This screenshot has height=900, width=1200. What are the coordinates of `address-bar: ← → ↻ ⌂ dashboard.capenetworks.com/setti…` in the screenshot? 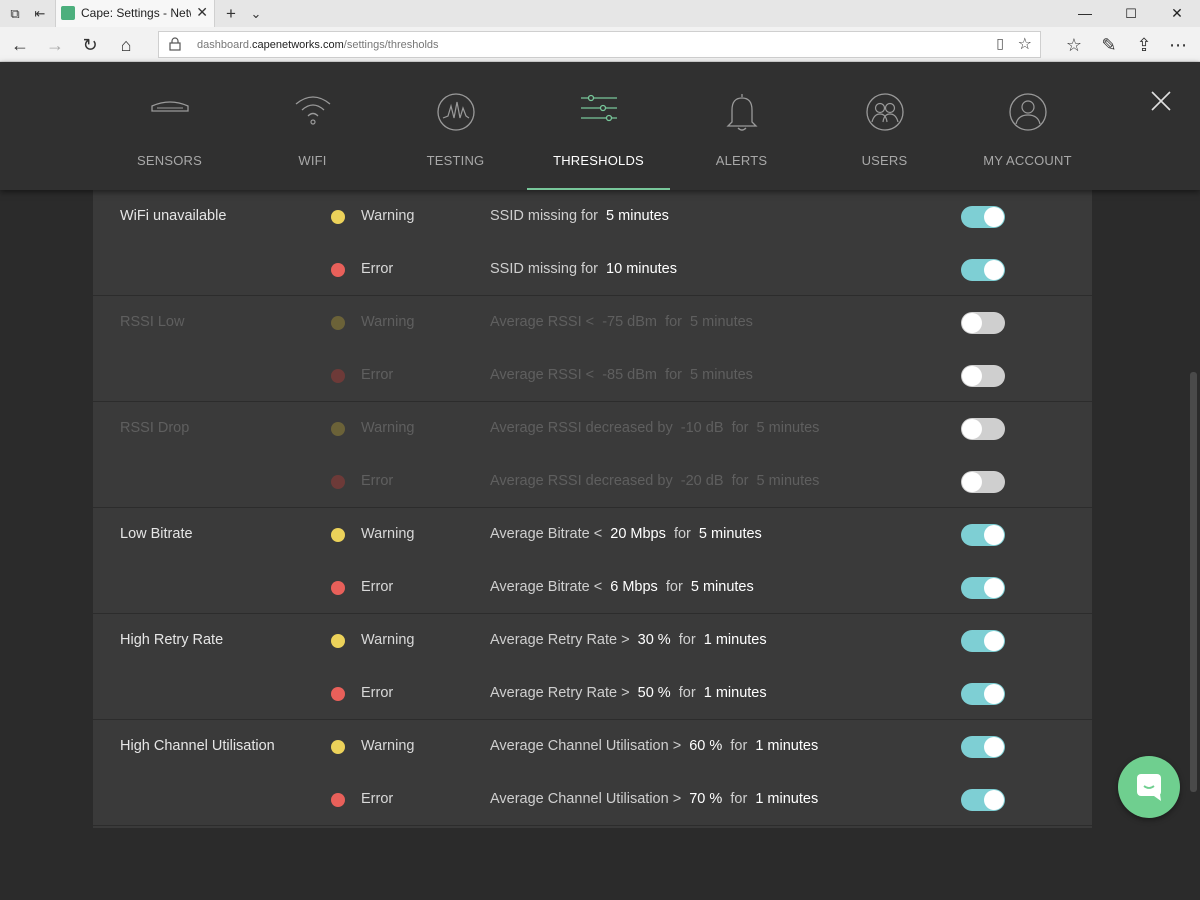 It's located at (600, 44).